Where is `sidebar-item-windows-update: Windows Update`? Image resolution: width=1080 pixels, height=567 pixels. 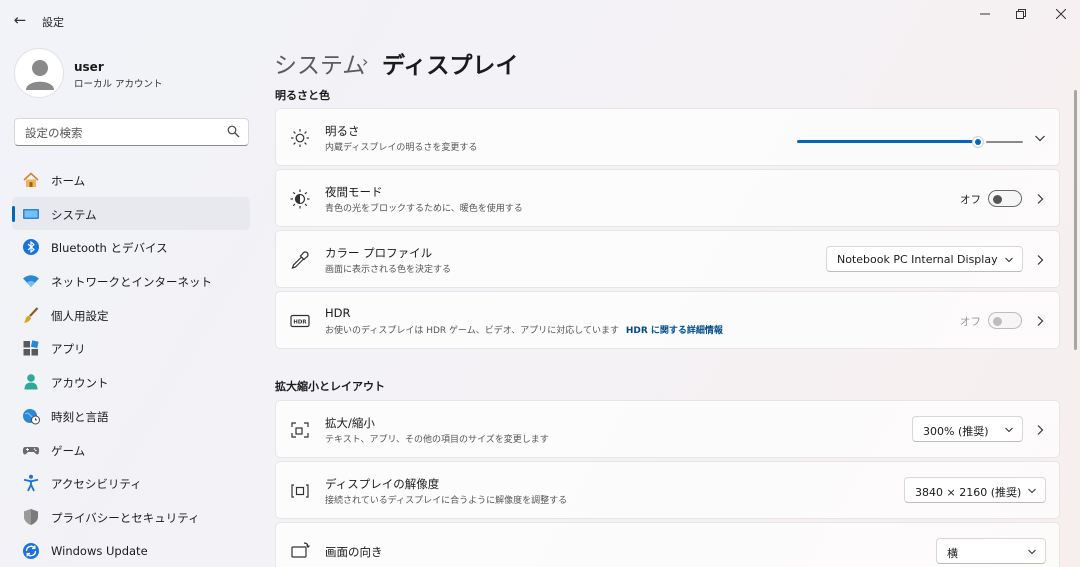 sidebar-item-windows-update: Windows Update is located at coordinates (131, 550).